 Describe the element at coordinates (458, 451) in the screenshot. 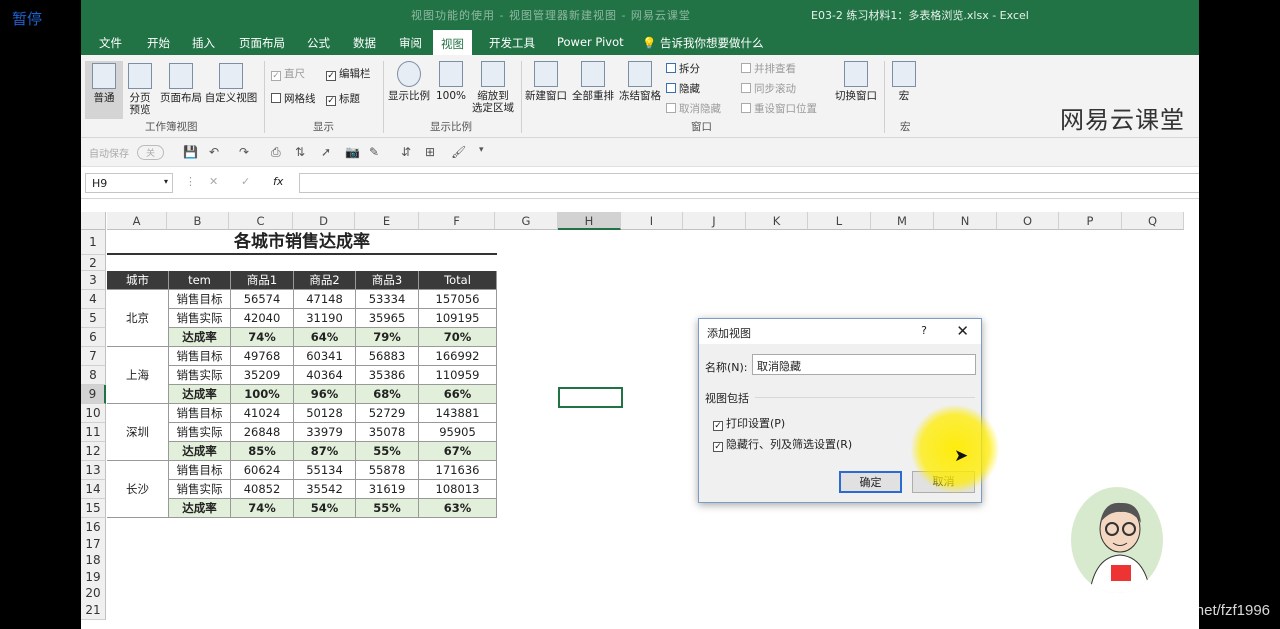

I see `rate-cell: 67%` at that location.